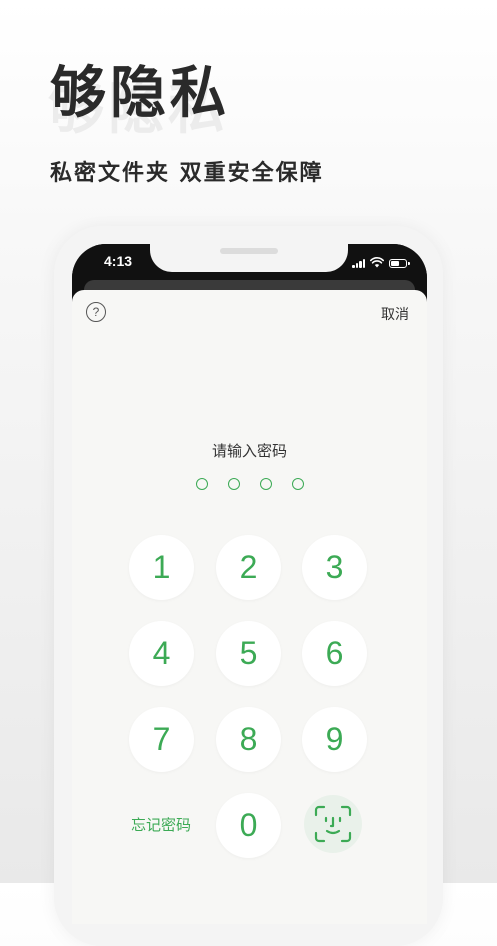 This screenshot has height=946, width=497. I want to click on key-0: 0, so click(248, 825).